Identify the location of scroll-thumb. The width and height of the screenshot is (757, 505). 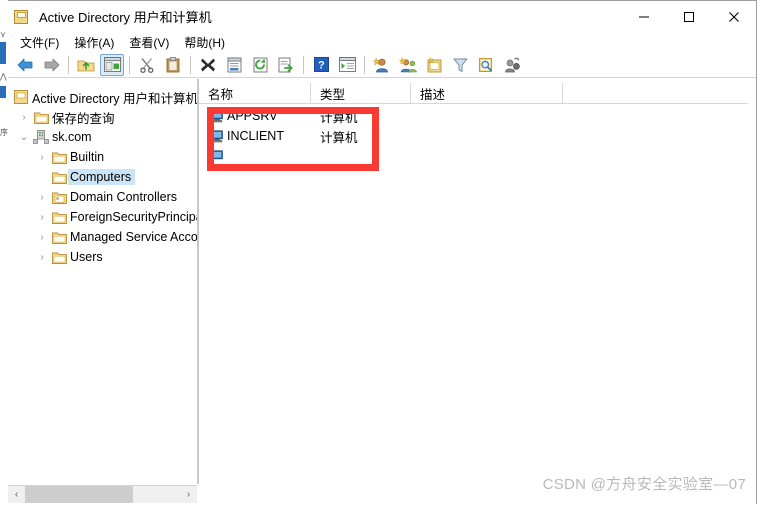
(79, 494).